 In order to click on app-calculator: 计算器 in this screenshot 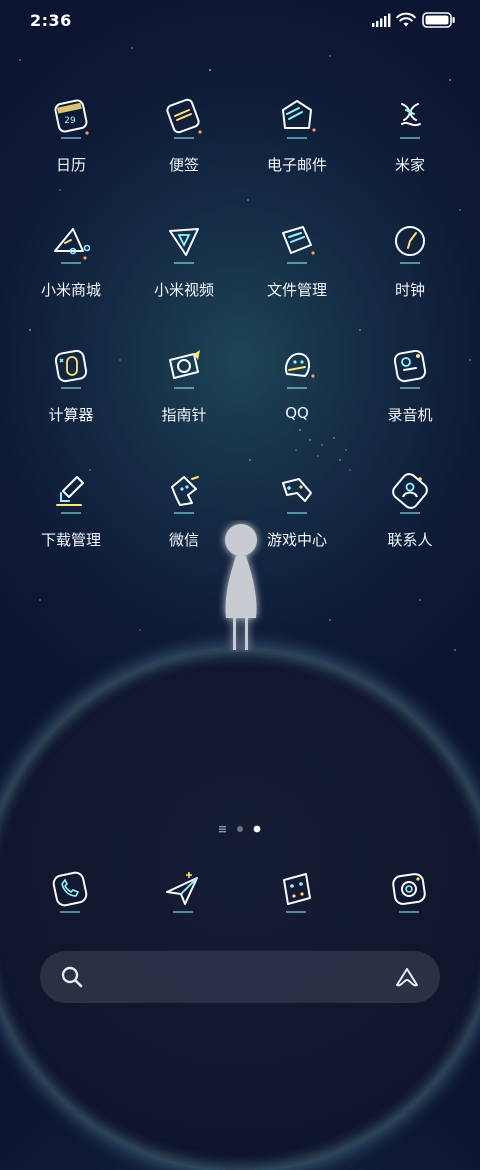, I will do `click(71, 395)`.